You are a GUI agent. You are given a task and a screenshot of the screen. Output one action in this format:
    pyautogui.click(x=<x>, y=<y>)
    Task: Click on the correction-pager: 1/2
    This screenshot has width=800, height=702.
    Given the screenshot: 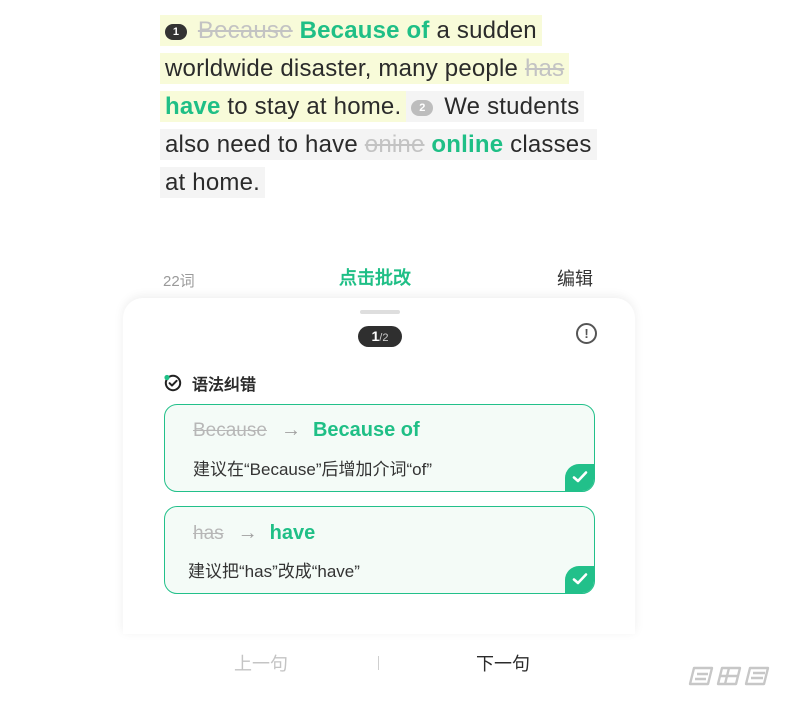 What is the action you would take?
    pyautogui.click(x=380, y=336)
    